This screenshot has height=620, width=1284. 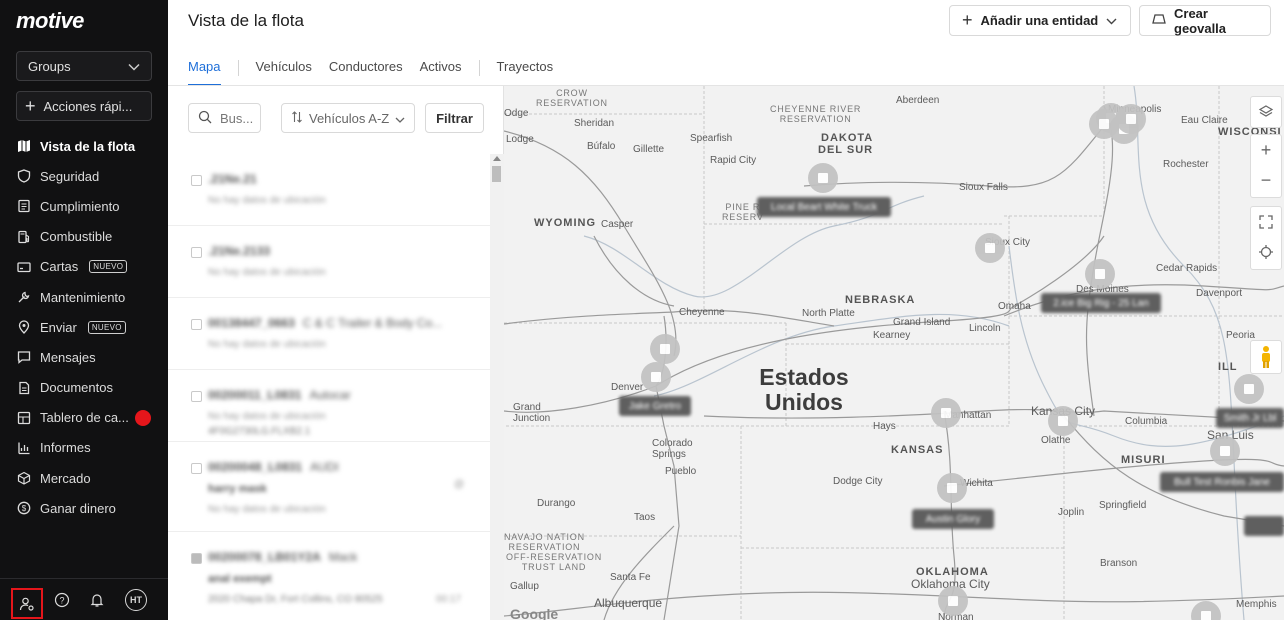 What do you see at coordinates (282, 557) in the screenshot?
I see `vehicle-name: 00200078_LB01Y2A Mack` at bounding box center [282, 557].